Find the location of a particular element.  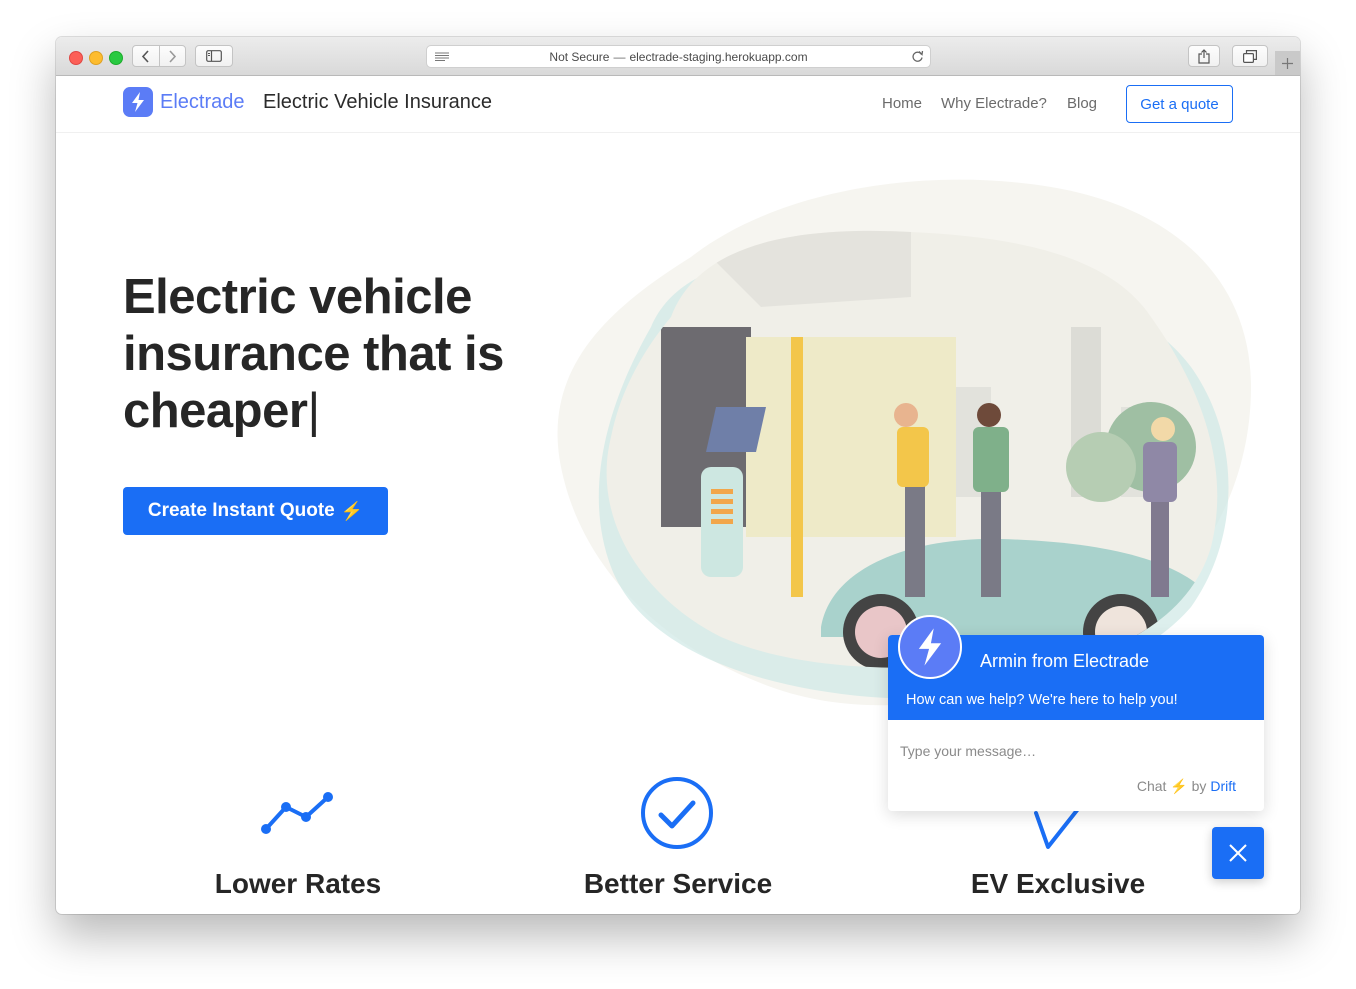

drift-link: Drift is located at coordinates (1223, 786).